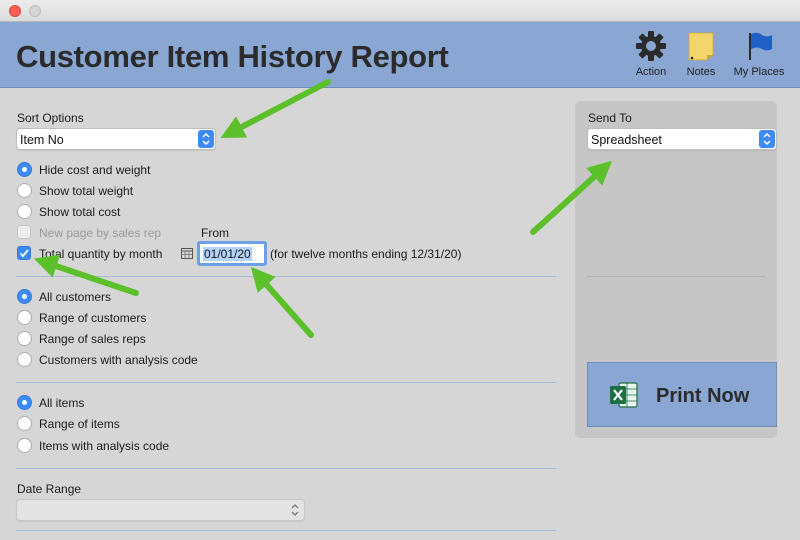 The width and height of the screenshot is (800, 540). I want to click on date-range-label: Date Range, so click(49, 489).